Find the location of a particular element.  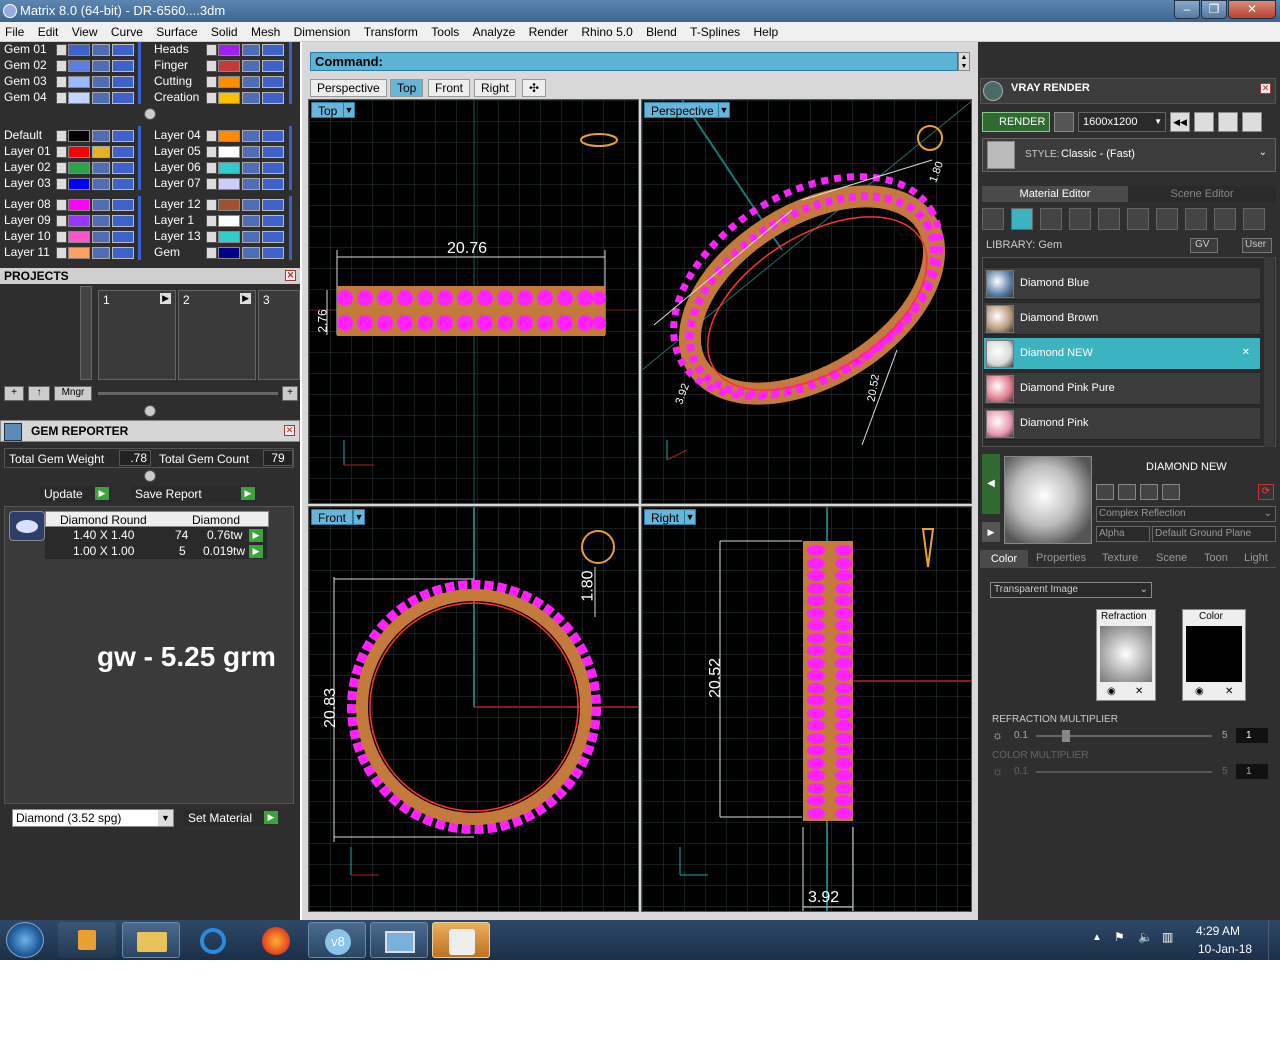

clock-date: 10-Jan-18 is located at coordinates (1225, 949).